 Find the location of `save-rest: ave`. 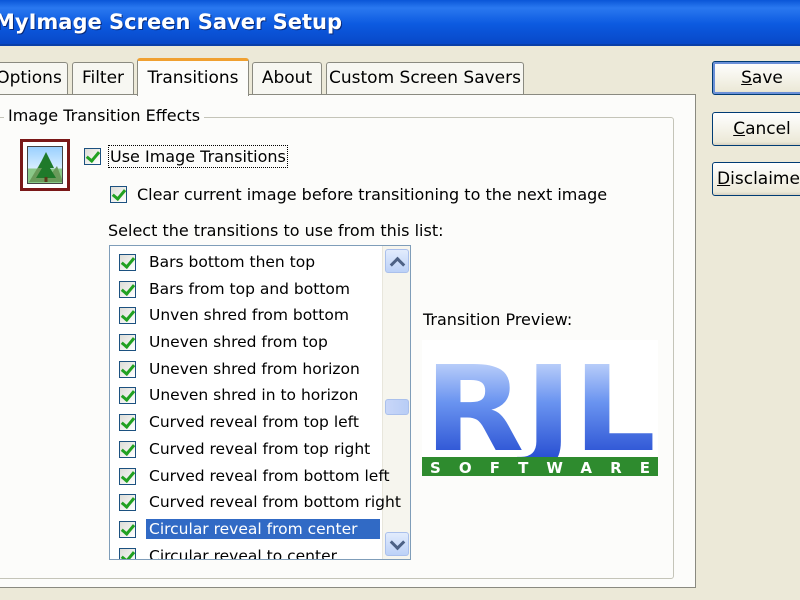

save-rest: ave is located at coordinates (767, 78).